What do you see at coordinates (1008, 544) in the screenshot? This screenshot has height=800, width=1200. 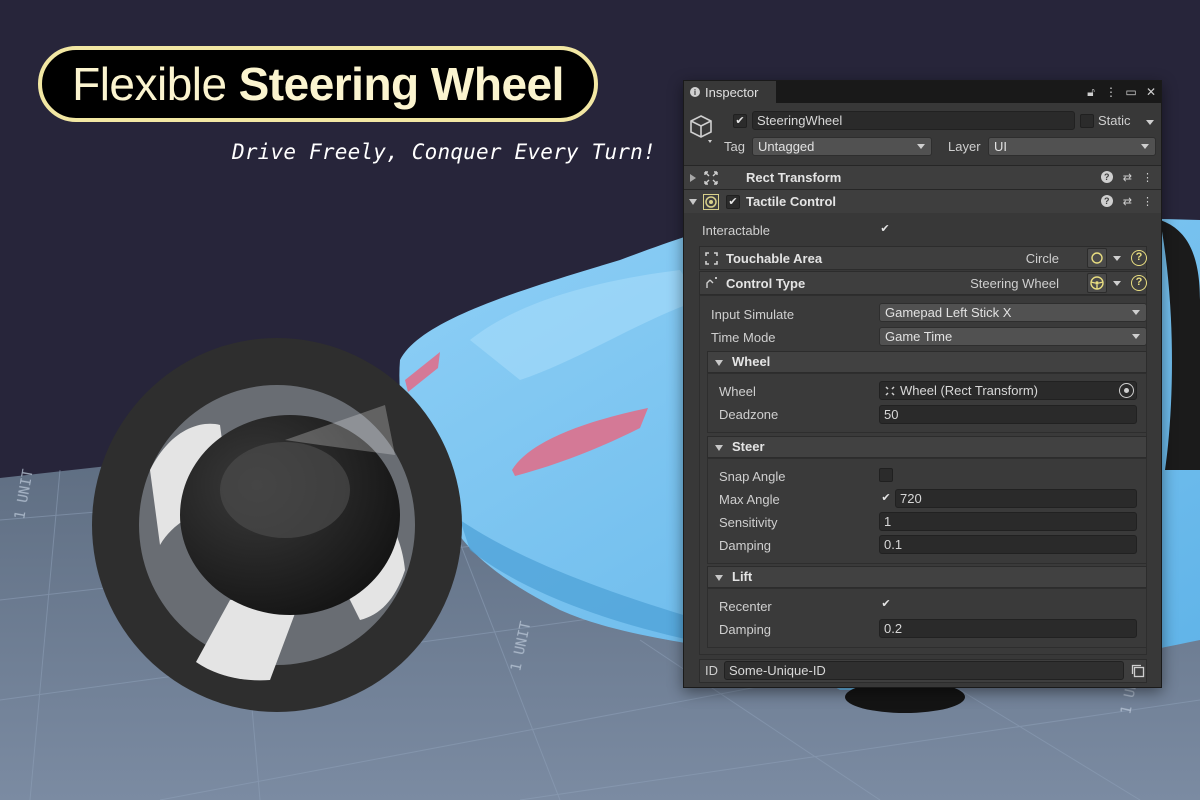 I see `steer-damping-field: 0.1` at bounding box center [1008, 544].